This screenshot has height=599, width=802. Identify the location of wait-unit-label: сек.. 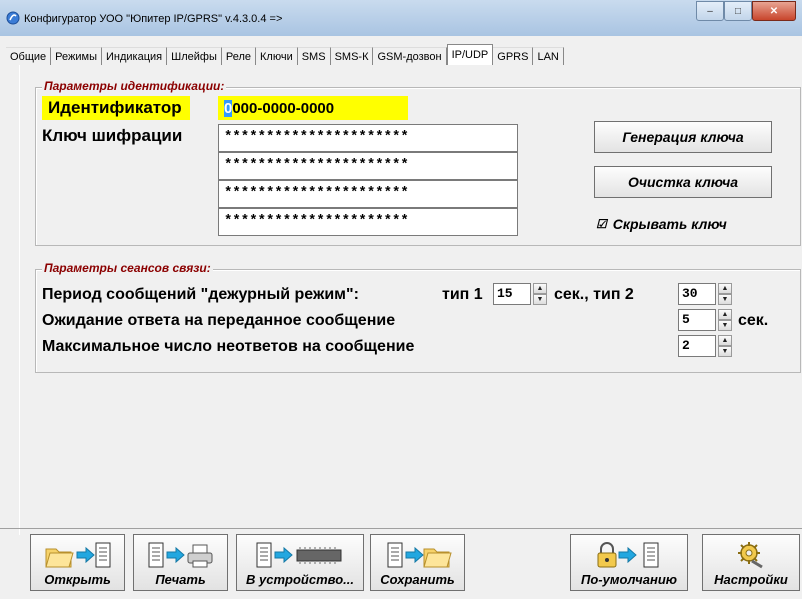
(753, 320).